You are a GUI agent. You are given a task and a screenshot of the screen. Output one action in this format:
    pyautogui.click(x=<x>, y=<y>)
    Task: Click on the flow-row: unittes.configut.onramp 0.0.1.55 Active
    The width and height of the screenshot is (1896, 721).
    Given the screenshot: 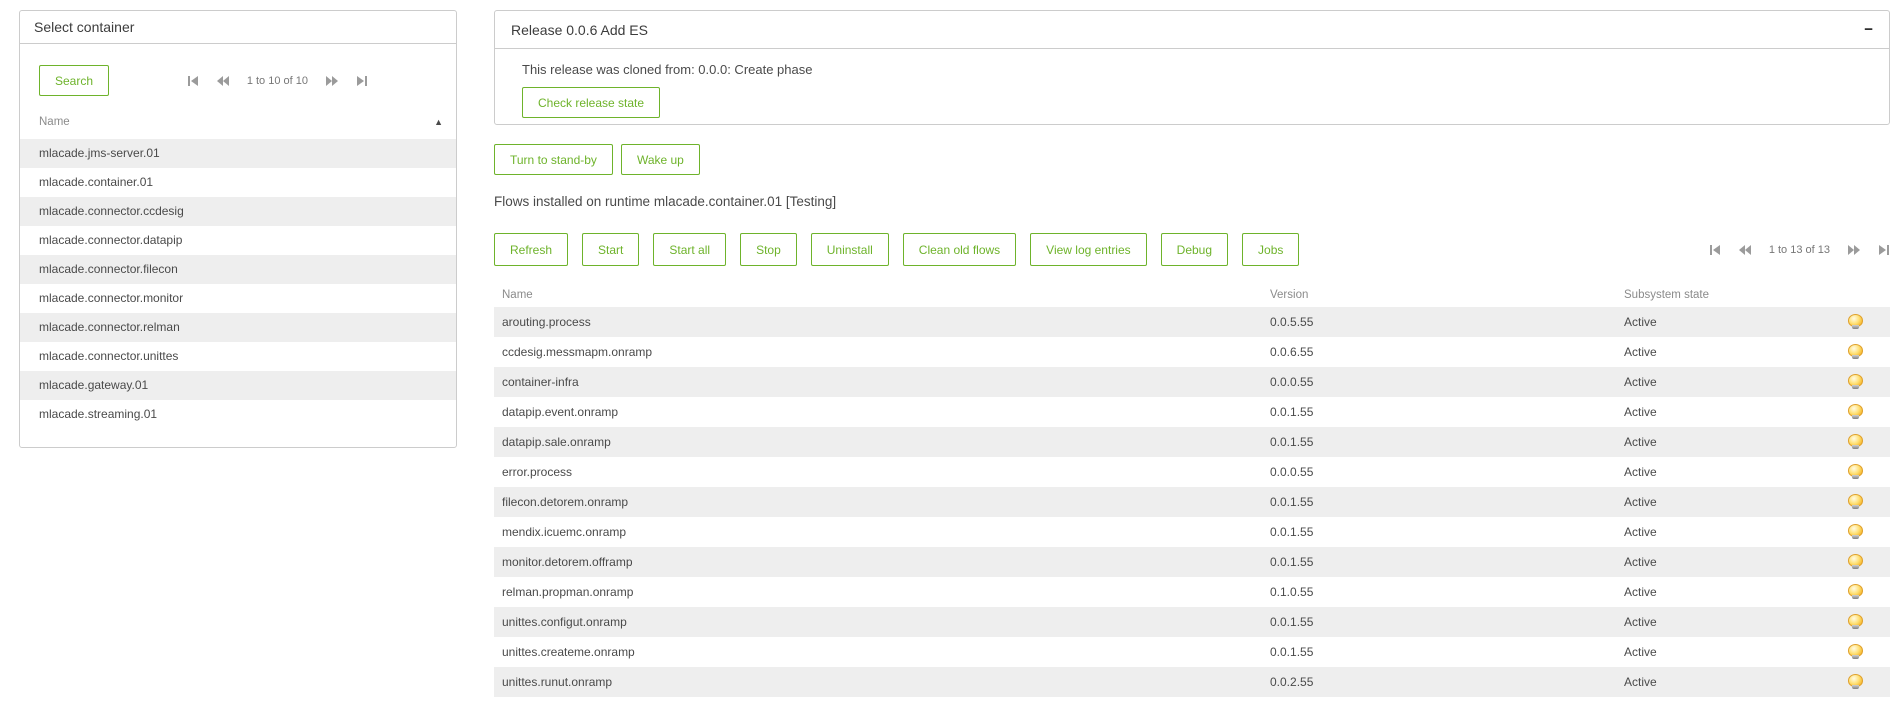 What is the action you would take?
    pyautogui.click(x=1192, y=622)
    